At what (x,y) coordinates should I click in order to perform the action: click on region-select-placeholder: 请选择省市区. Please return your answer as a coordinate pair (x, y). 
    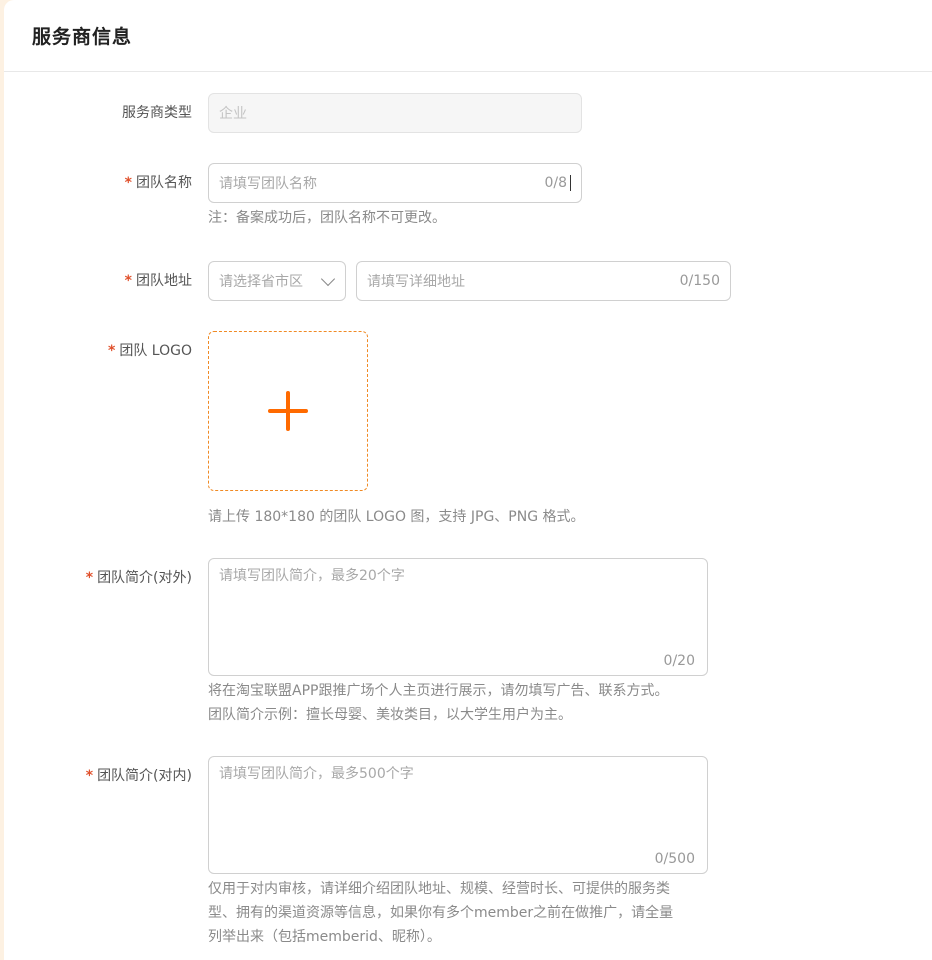
    Looking at the image, I should click on (261, 282).